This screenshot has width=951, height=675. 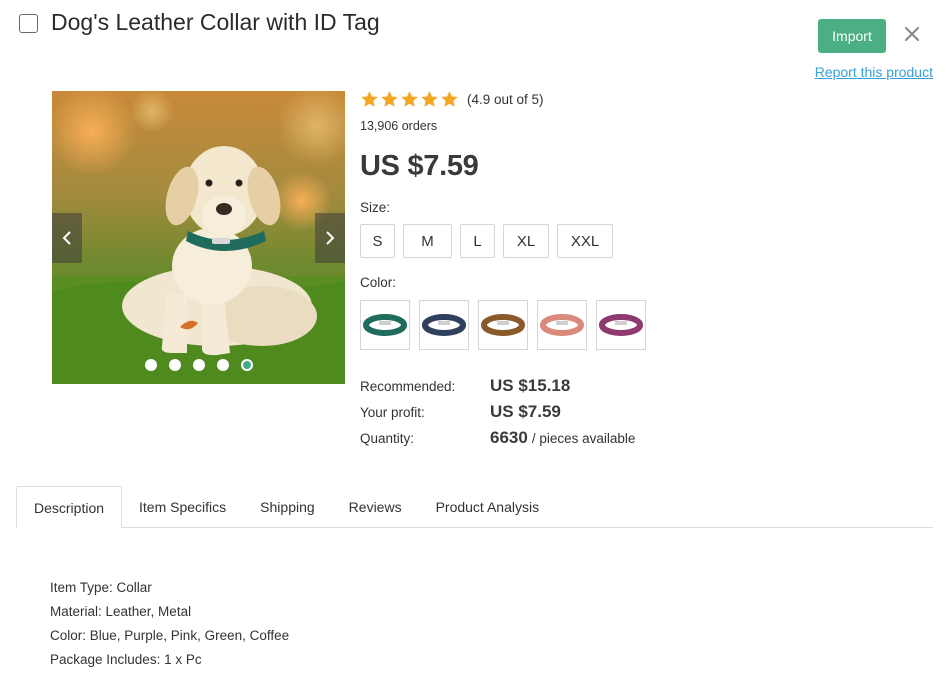 What do you see at coordinates (505, 99) in the screenshot?
I see `rating-text: (4.9 out of 5)` at bounding box center [505, 99].